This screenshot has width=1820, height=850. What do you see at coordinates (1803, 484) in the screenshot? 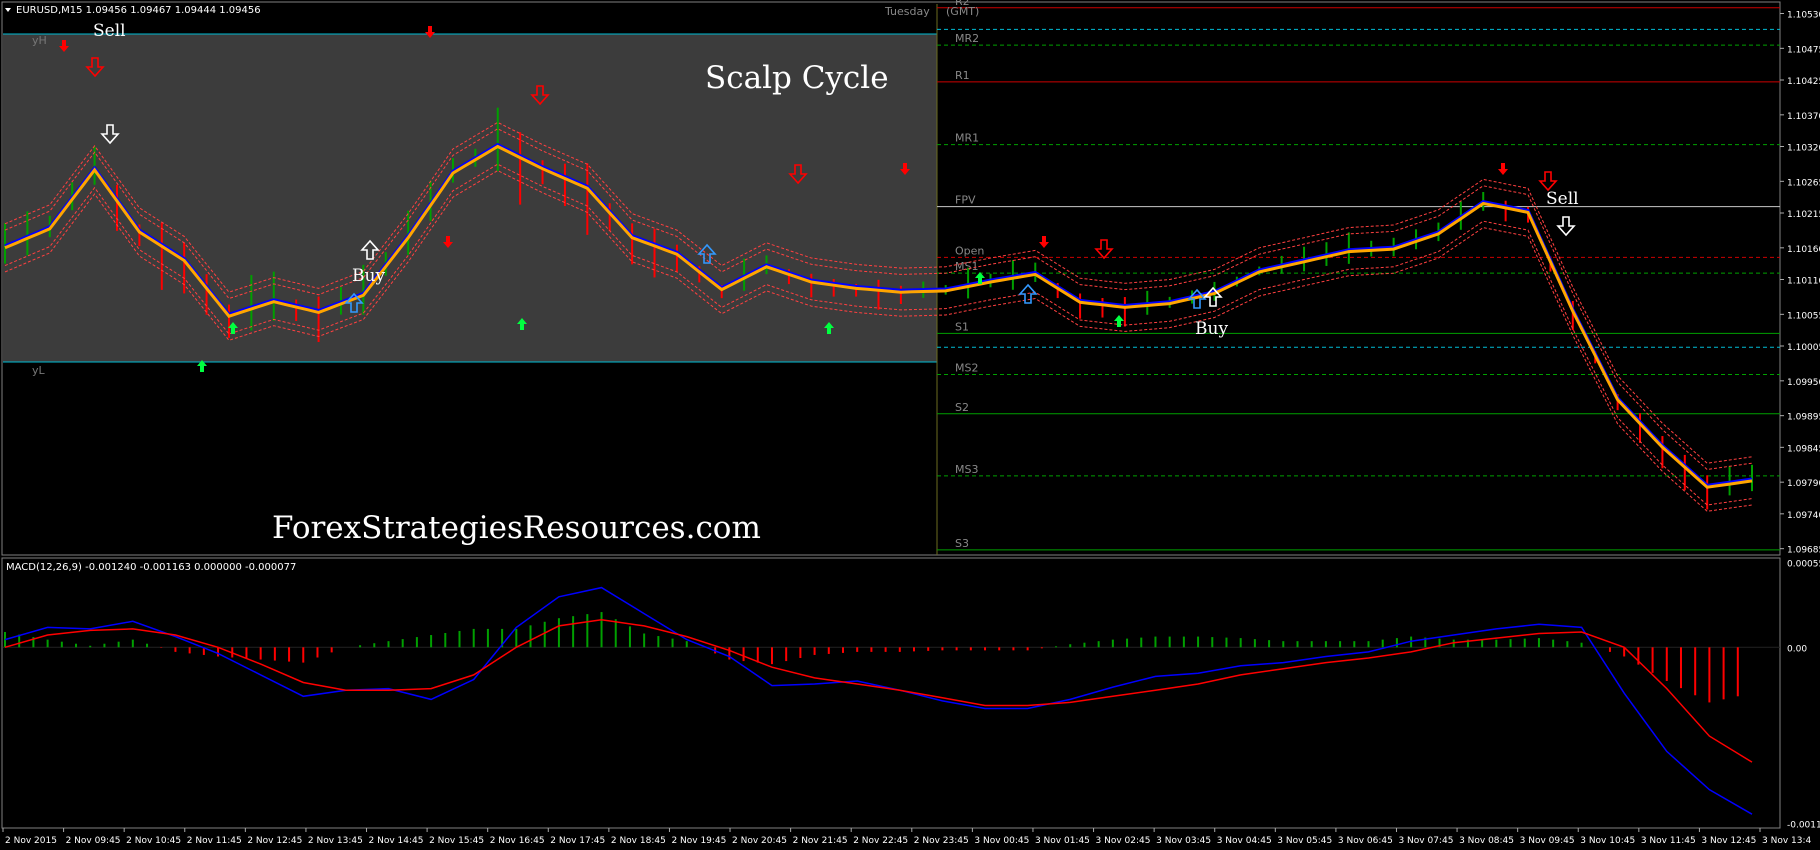
I see `price-tick-label-14: 1.09790` at bounding box center [1803, 484].